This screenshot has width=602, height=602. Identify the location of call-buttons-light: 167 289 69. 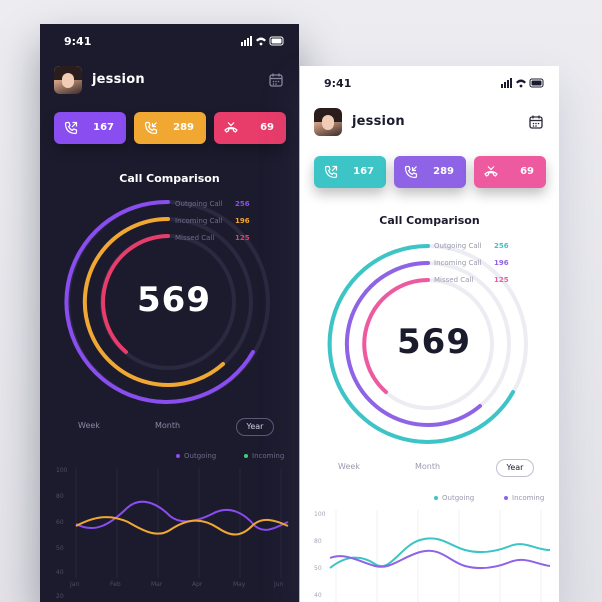
(430, 172).